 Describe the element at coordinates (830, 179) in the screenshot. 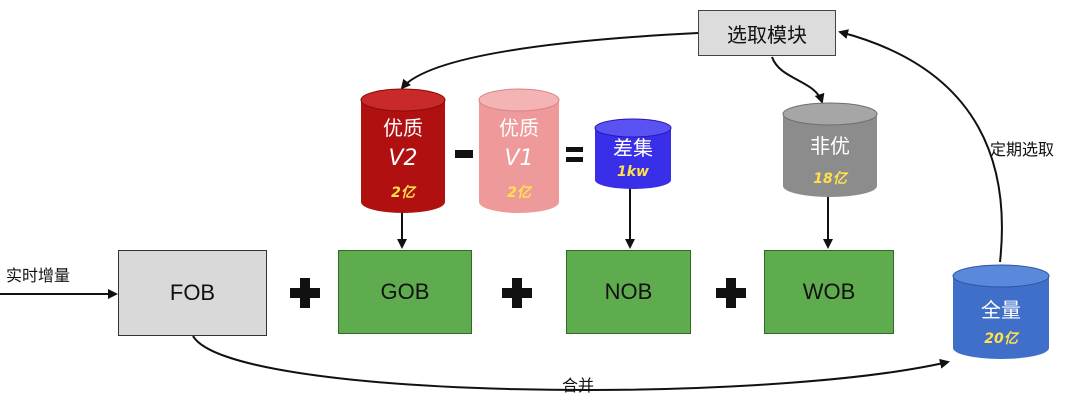

I see `non-quality-count: 18亿` at that location.